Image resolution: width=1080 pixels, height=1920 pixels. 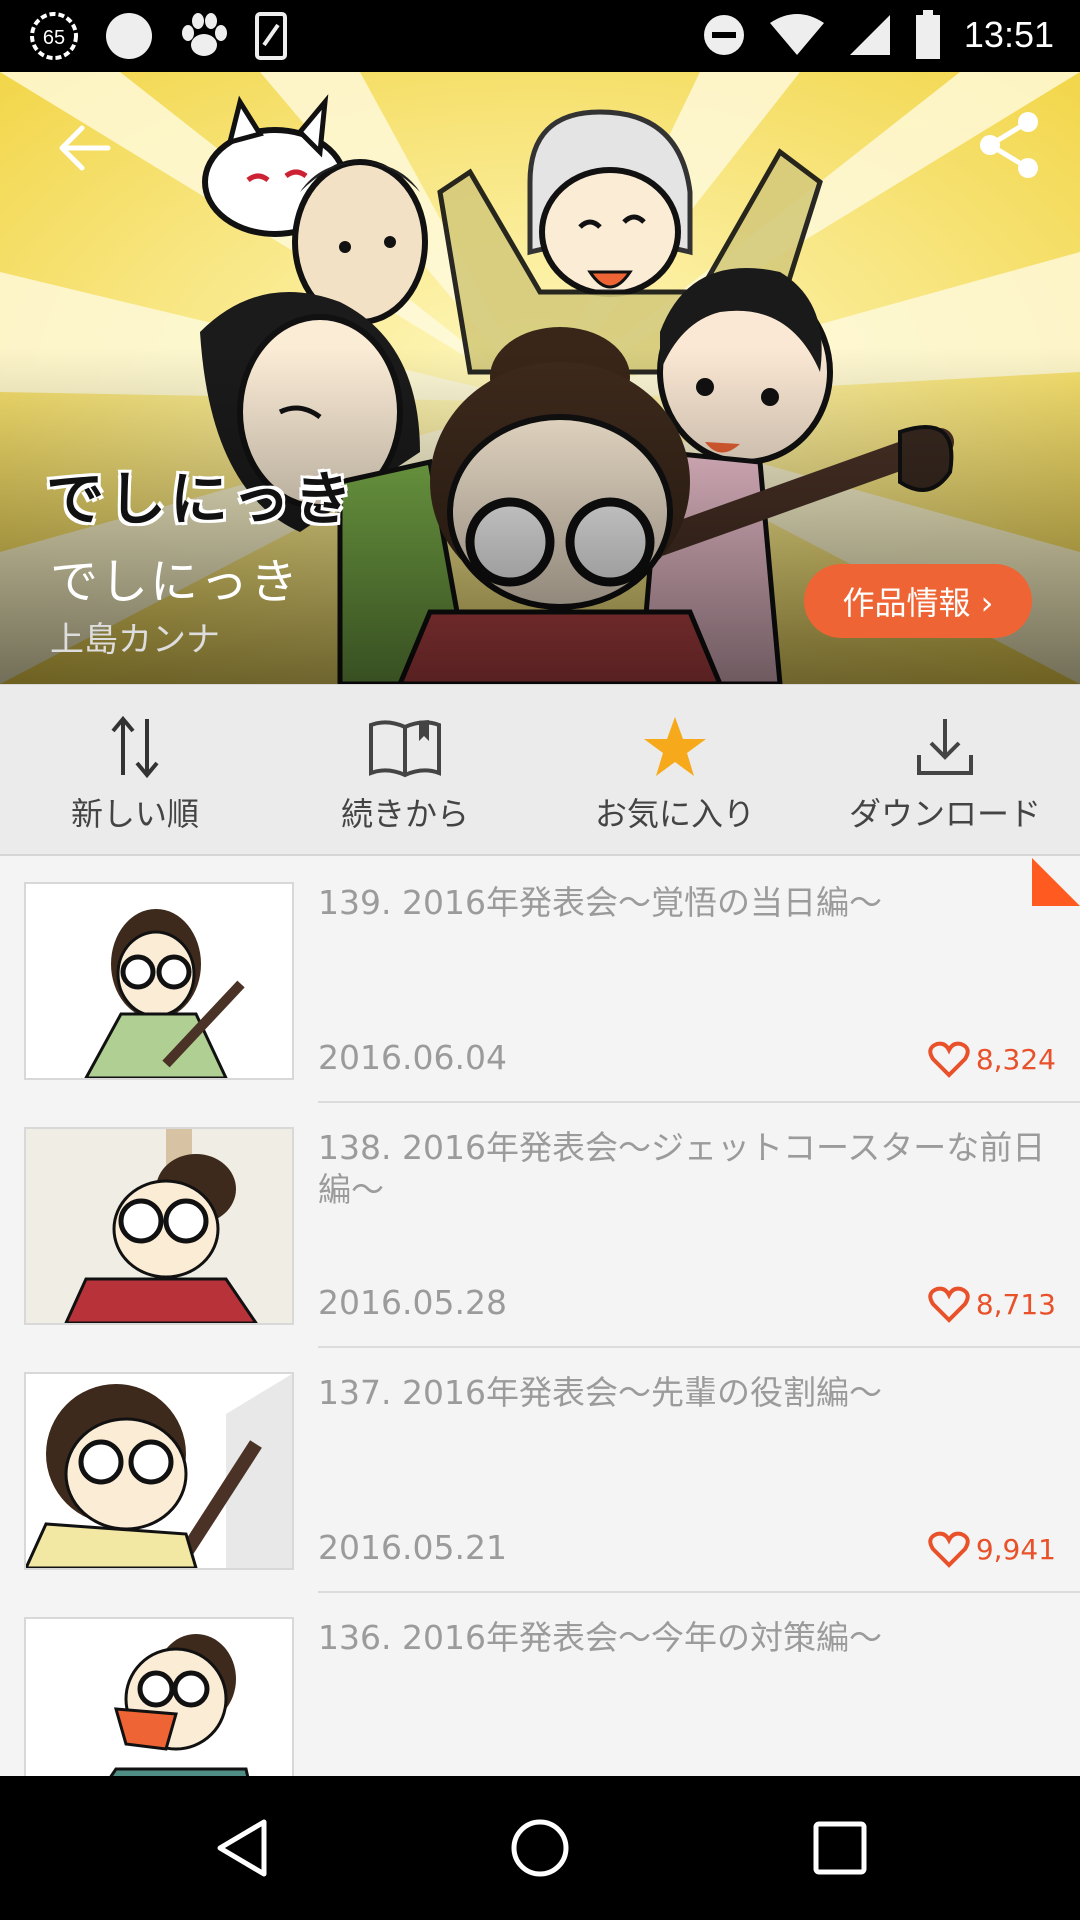 What do you see at coordinates (600, 902) in the screenshot?
I see `episode-title: 139. 2016年発表会〜覚悟の当日編〜` at bounding box center [600, 902].